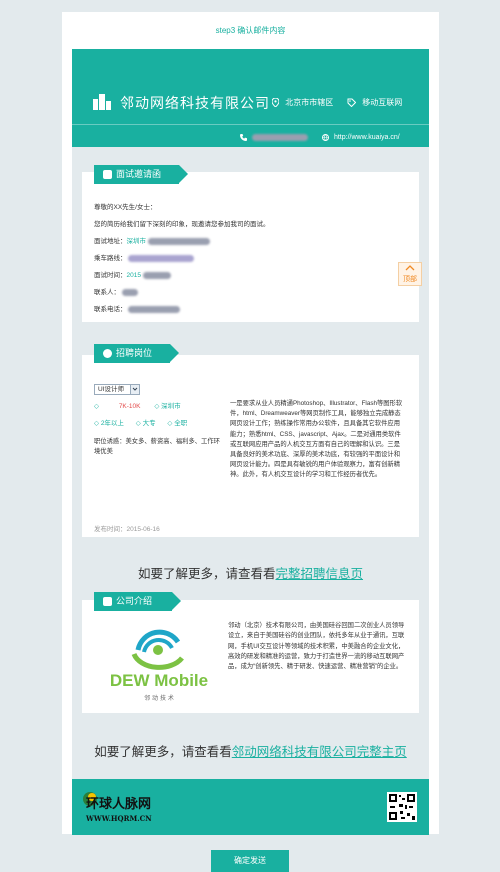 The height and width of the screenshot is (872, 500). What do you see at coordinates (107, 353) in the screenshot?
I see `person-icon` at bounding box center [107, 353].